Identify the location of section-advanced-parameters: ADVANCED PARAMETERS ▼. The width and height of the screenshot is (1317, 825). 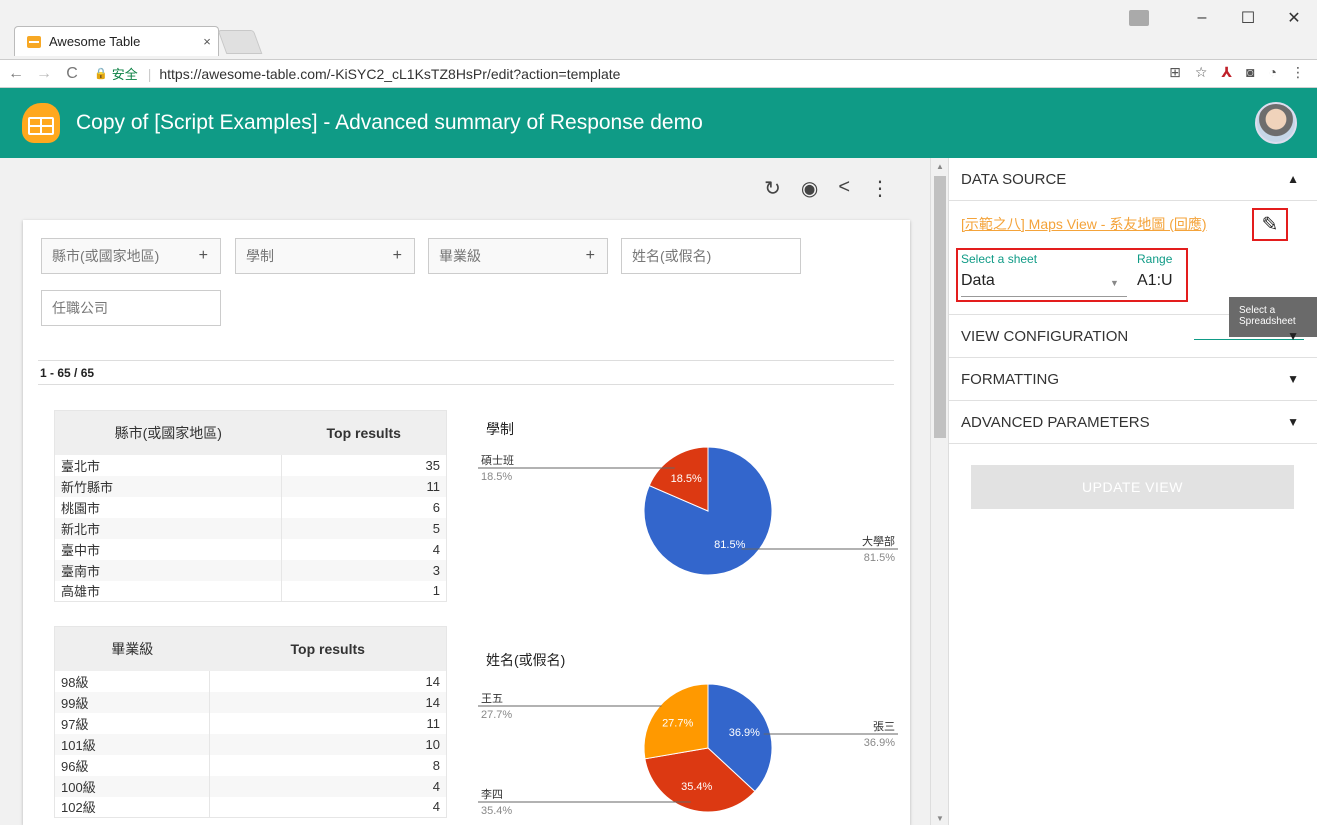
(1133, 422).